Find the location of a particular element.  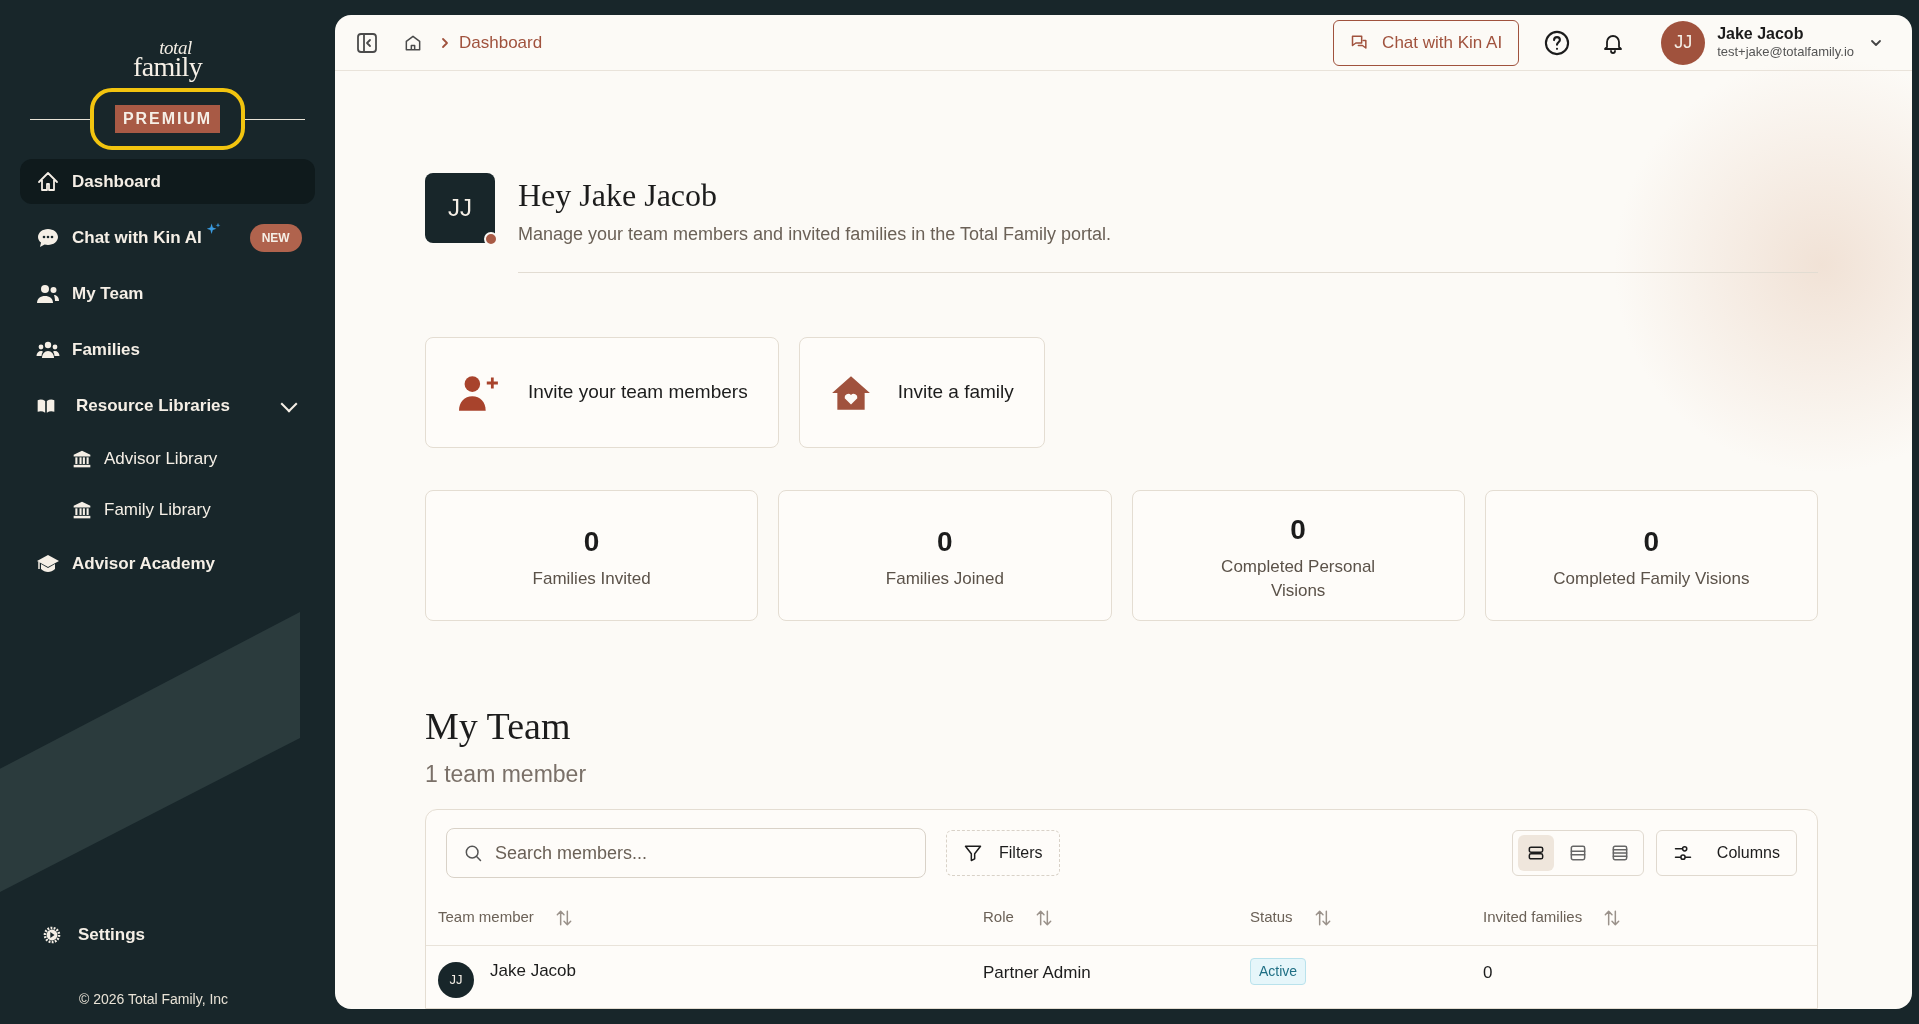

action-card: Invite your team members is located at coordinates (602, 392).